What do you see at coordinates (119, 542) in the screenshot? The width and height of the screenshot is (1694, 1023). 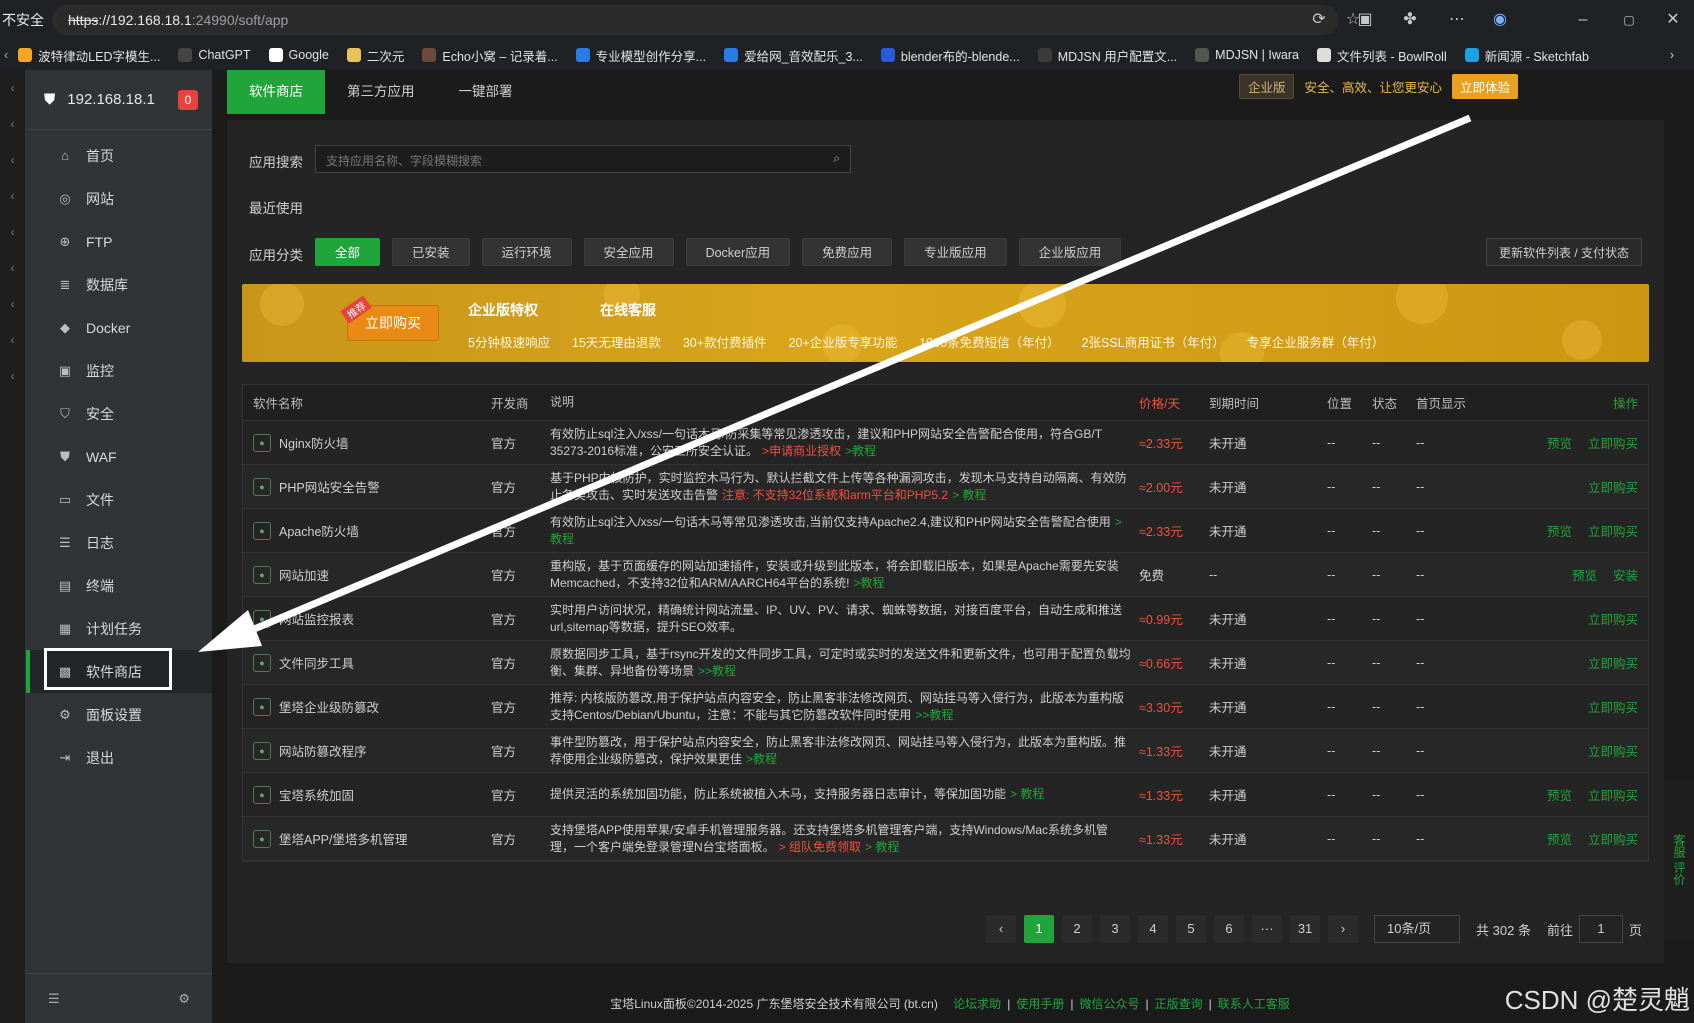 I see `sidebar-item: ☰ 日志` at bounding box center [119, 542].